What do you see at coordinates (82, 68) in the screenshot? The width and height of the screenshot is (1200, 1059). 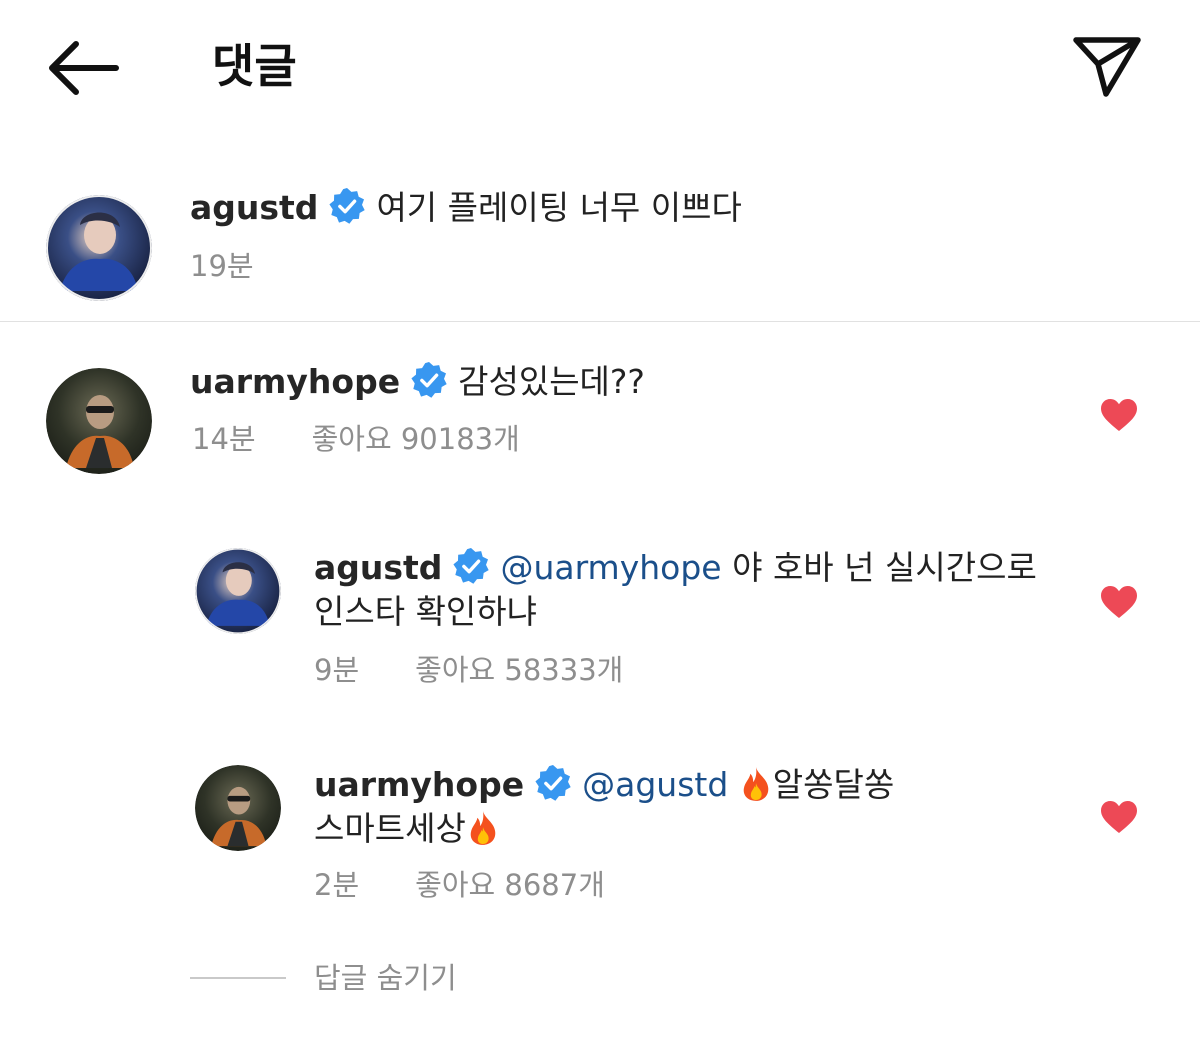 I see `back-arrow-icon` at bounding box center [82, 68].